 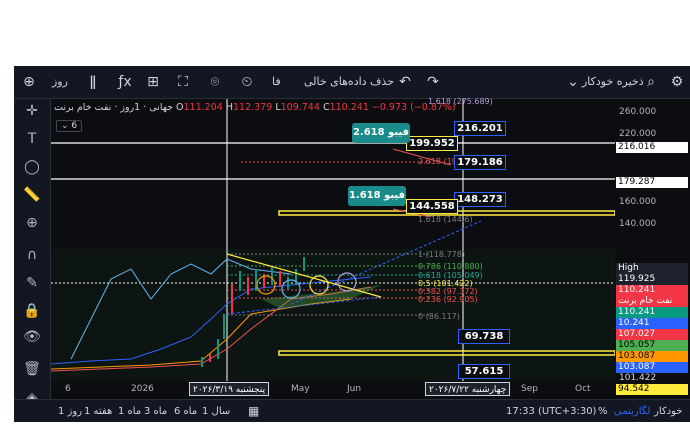 I want to click on price-label: 179.287, so click(x=652, y=182).